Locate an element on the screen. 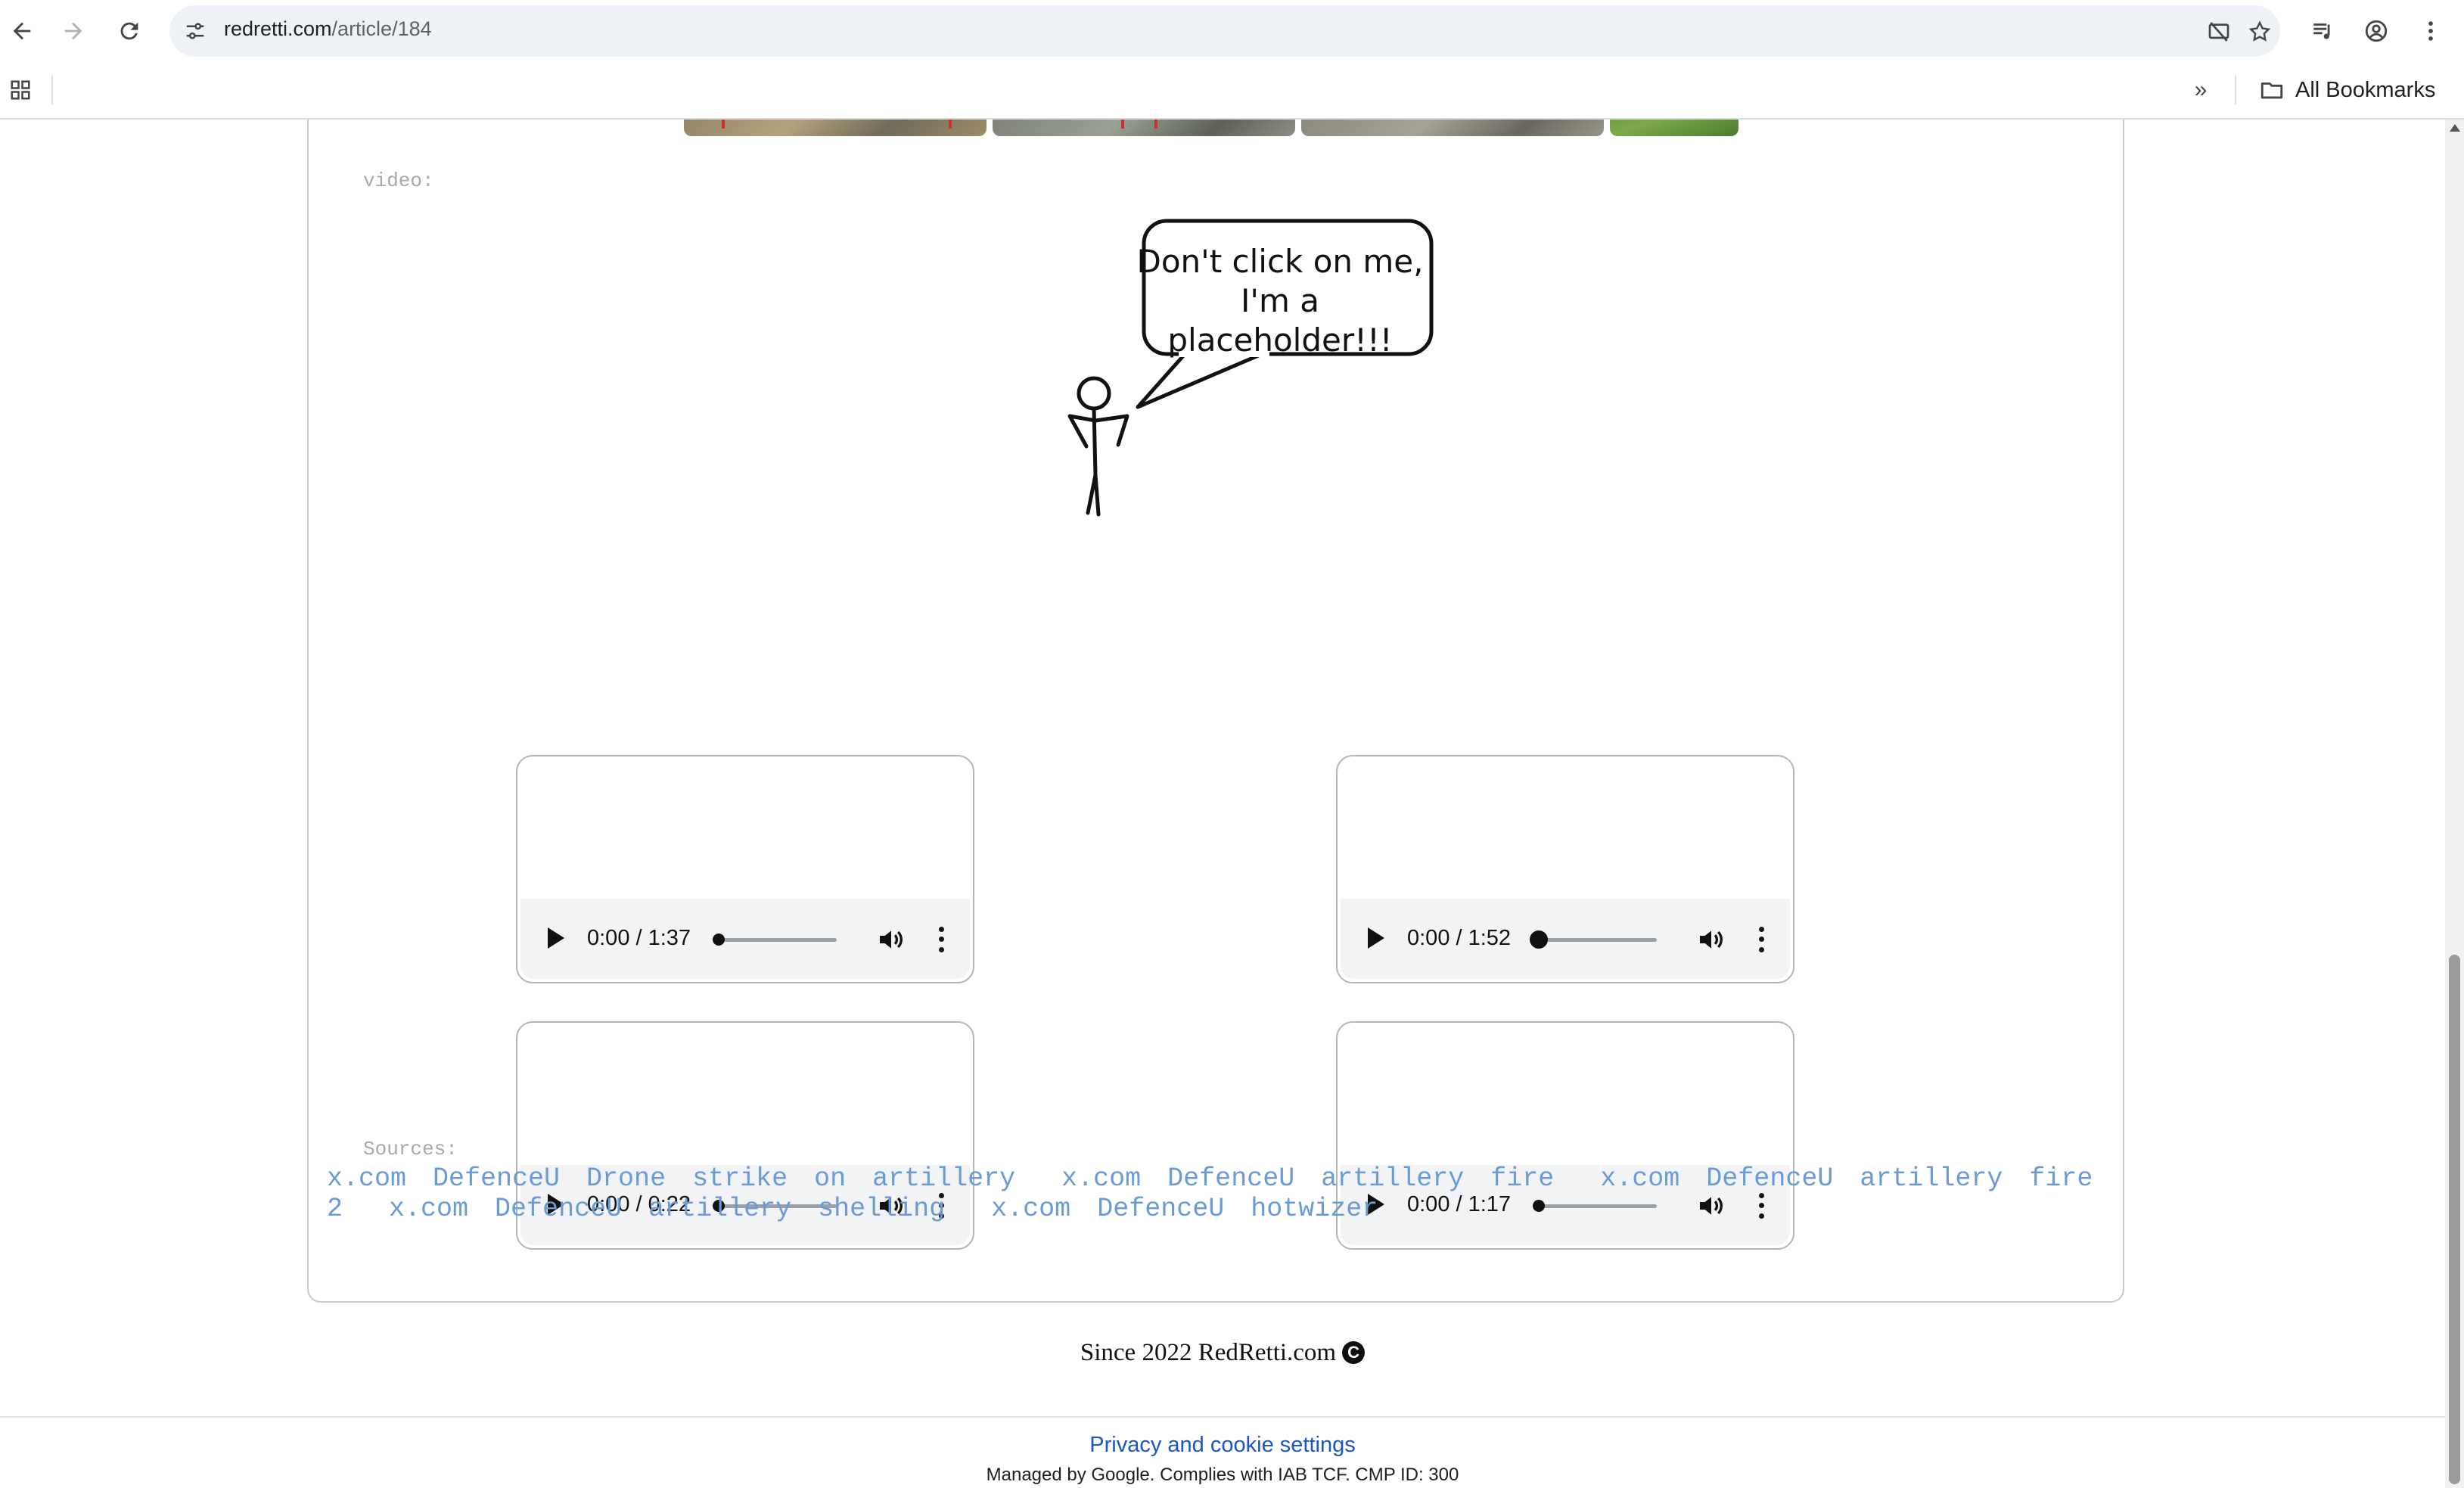  back-arrow-icon is located at coordinates (22, 31).